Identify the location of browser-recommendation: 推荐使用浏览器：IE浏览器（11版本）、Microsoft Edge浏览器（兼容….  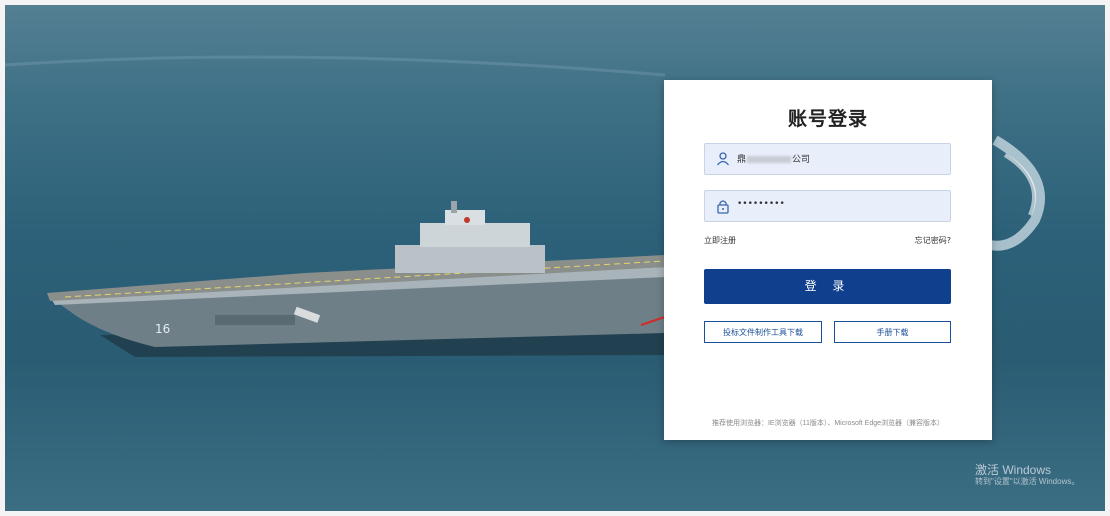
(828, 423).